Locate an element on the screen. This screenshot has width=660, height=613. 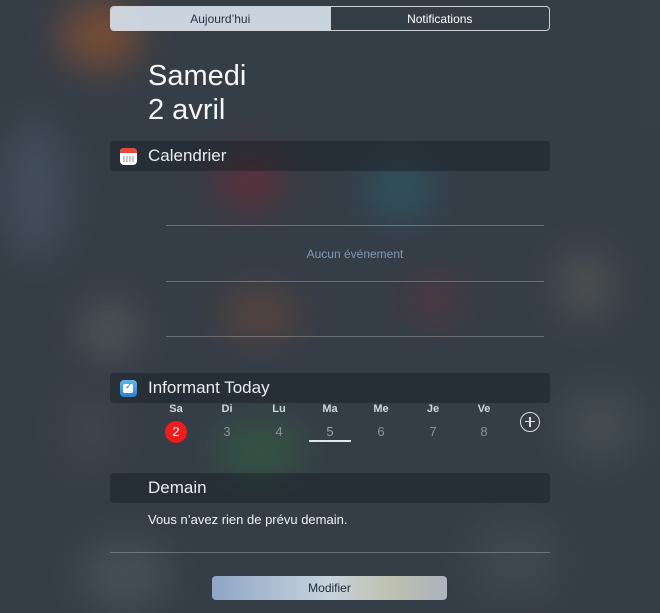
day-sunday: Di 3 is located at coordinates (227, 423).